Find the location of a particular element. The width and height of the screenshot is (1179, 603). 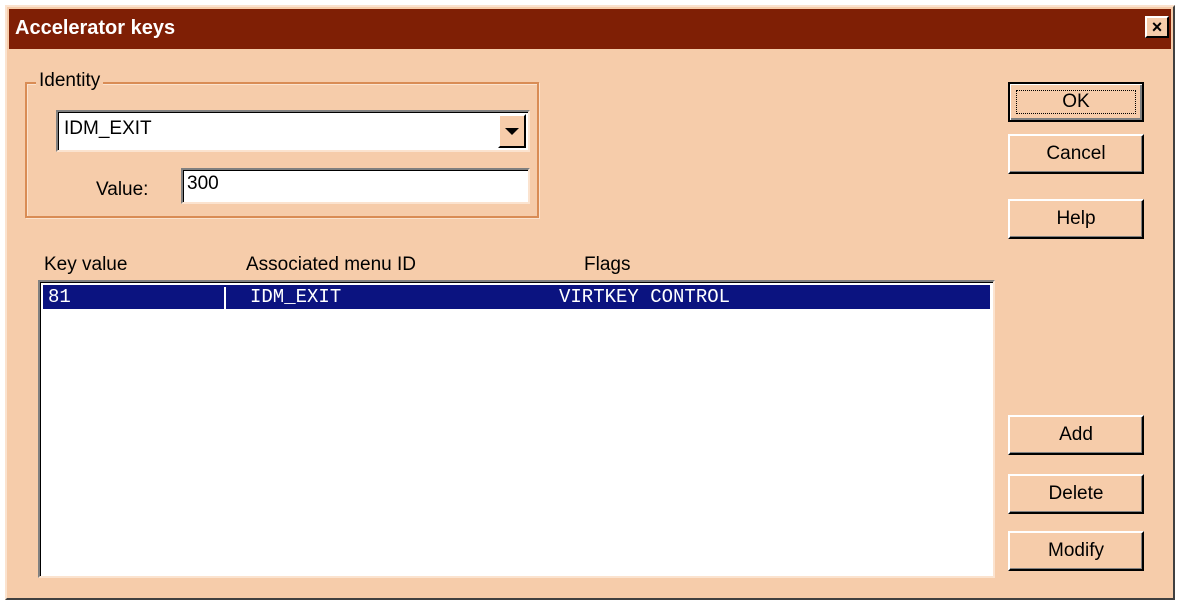

cancel-button-label: Cancel is located at coordinates (1076, 153).